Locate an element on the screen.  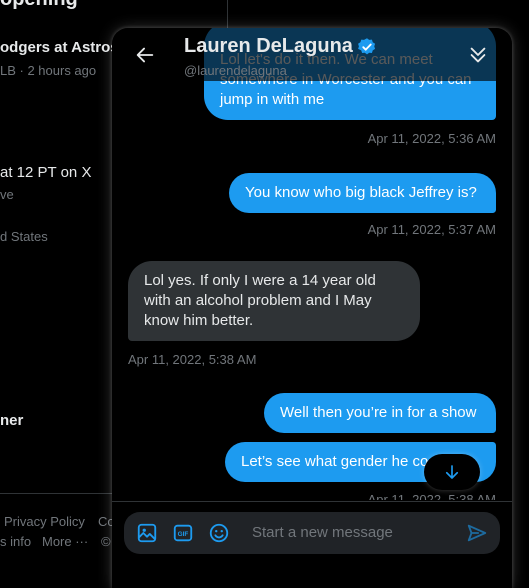
message-bubble-outgoing: You know who big black Jeffrey is? is located at coordinates (362, 193).